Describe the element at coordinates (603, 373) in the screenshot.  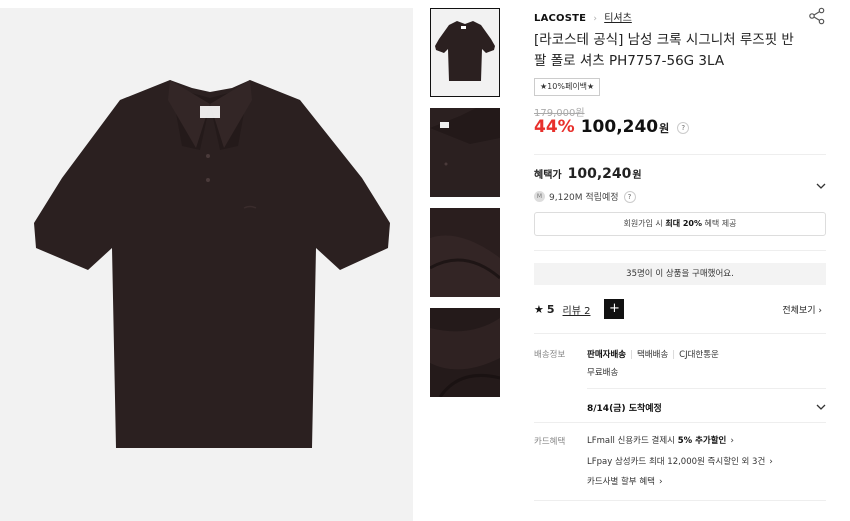
I see `shipping-fee: 무료배송` at that location.